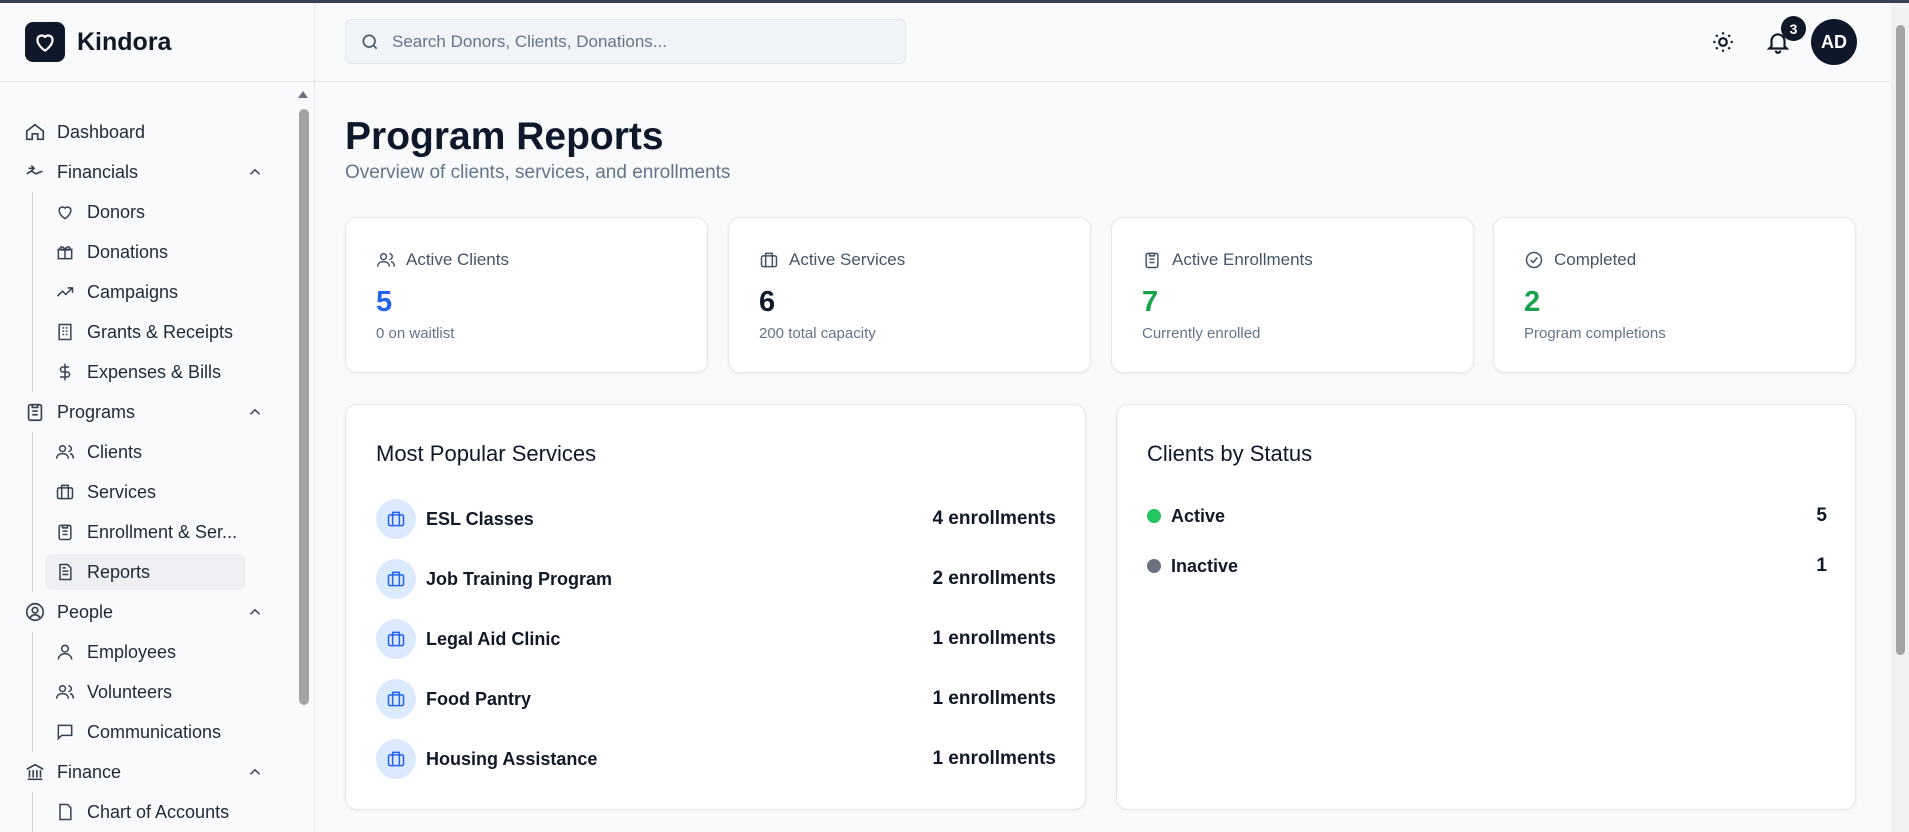 The width and height of the screenshot is (1909, 832). I want to click on top-header: 3 AD, so click(1103, 42).